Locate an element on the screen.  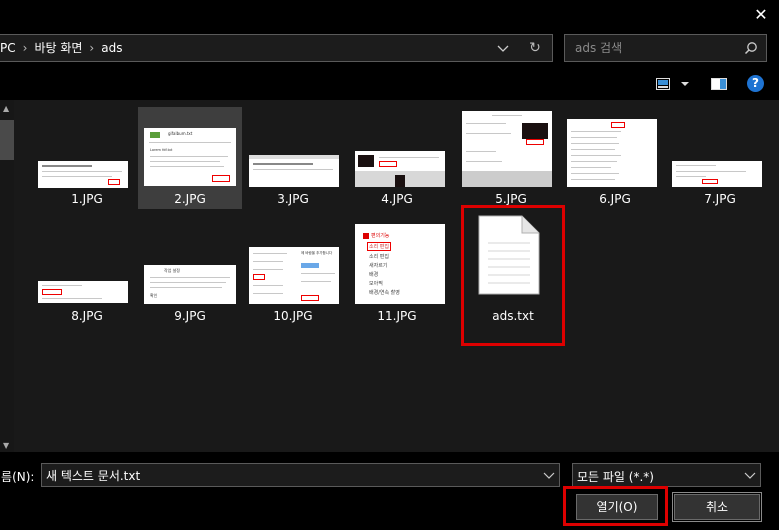
view-options-icon is located at coordinates (663, 84).